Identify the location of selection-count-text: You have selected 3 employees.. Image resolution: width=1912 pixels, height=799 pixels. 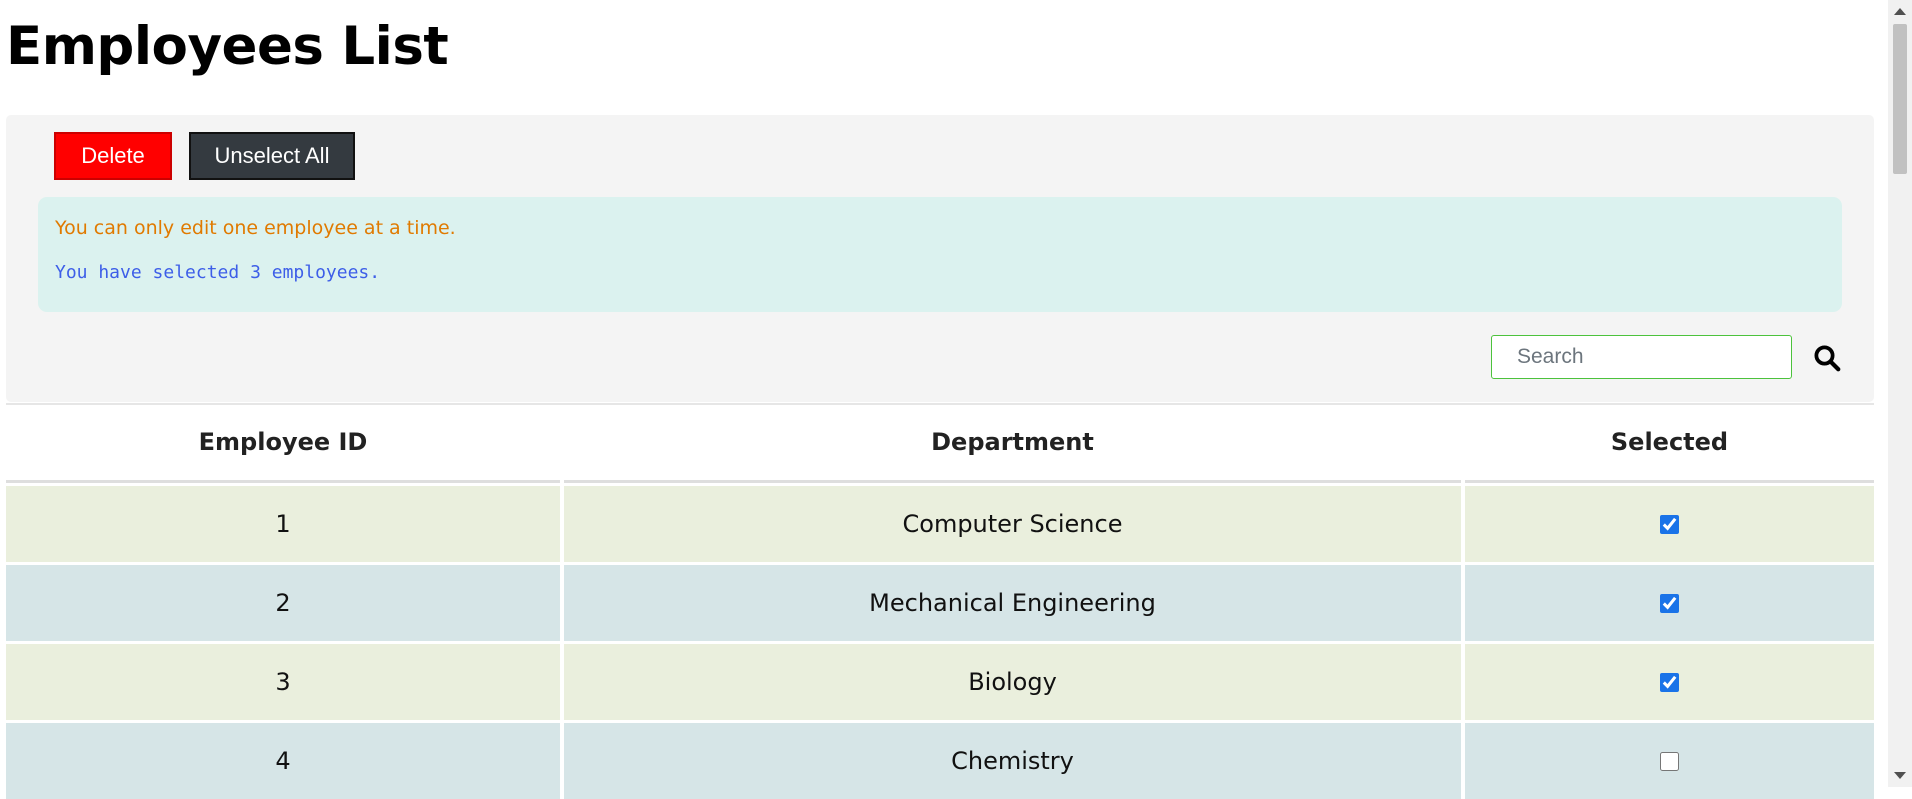
(218, 272).